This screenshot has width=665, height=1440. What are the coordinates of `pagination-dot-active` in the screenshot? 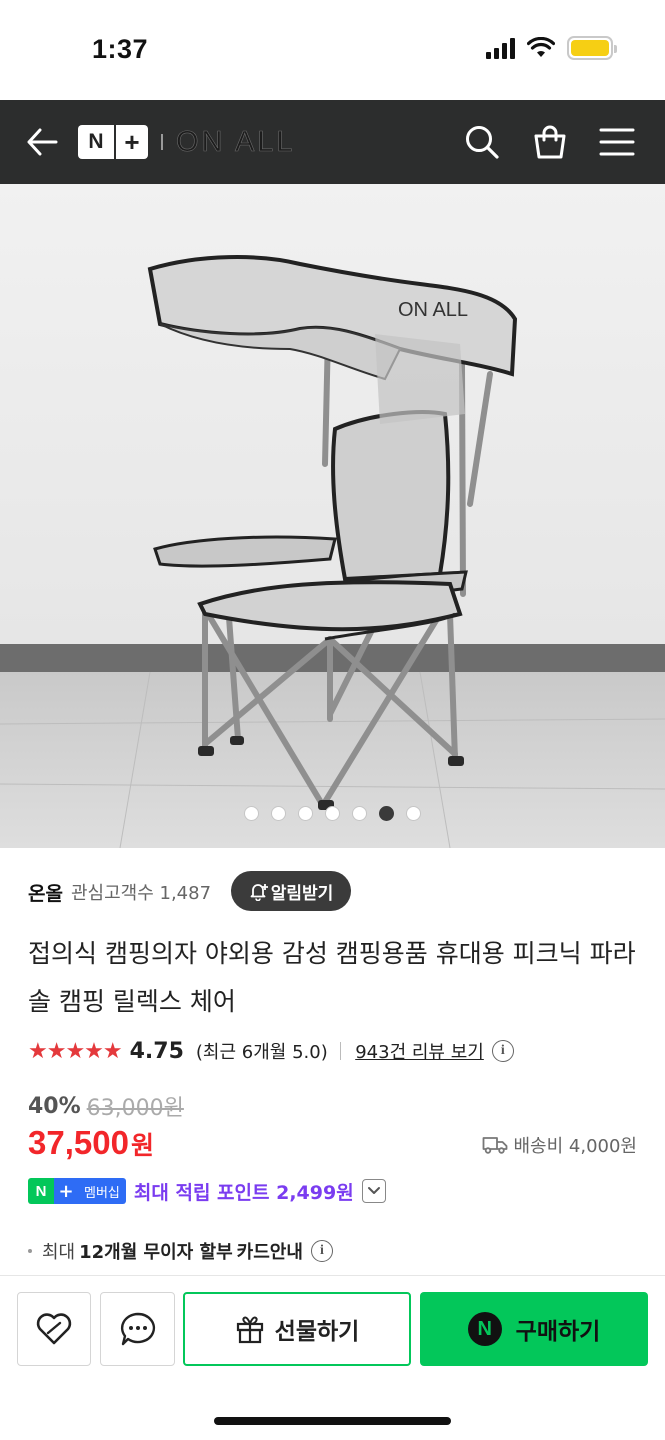 It's located at (386, 813).